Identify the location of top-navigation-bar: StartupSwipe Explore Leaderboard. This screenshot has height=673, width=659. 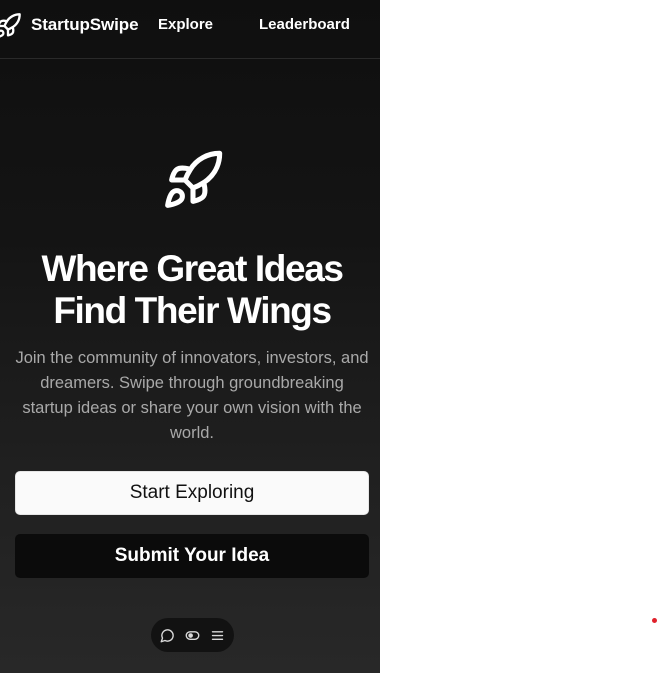
(190, 29).